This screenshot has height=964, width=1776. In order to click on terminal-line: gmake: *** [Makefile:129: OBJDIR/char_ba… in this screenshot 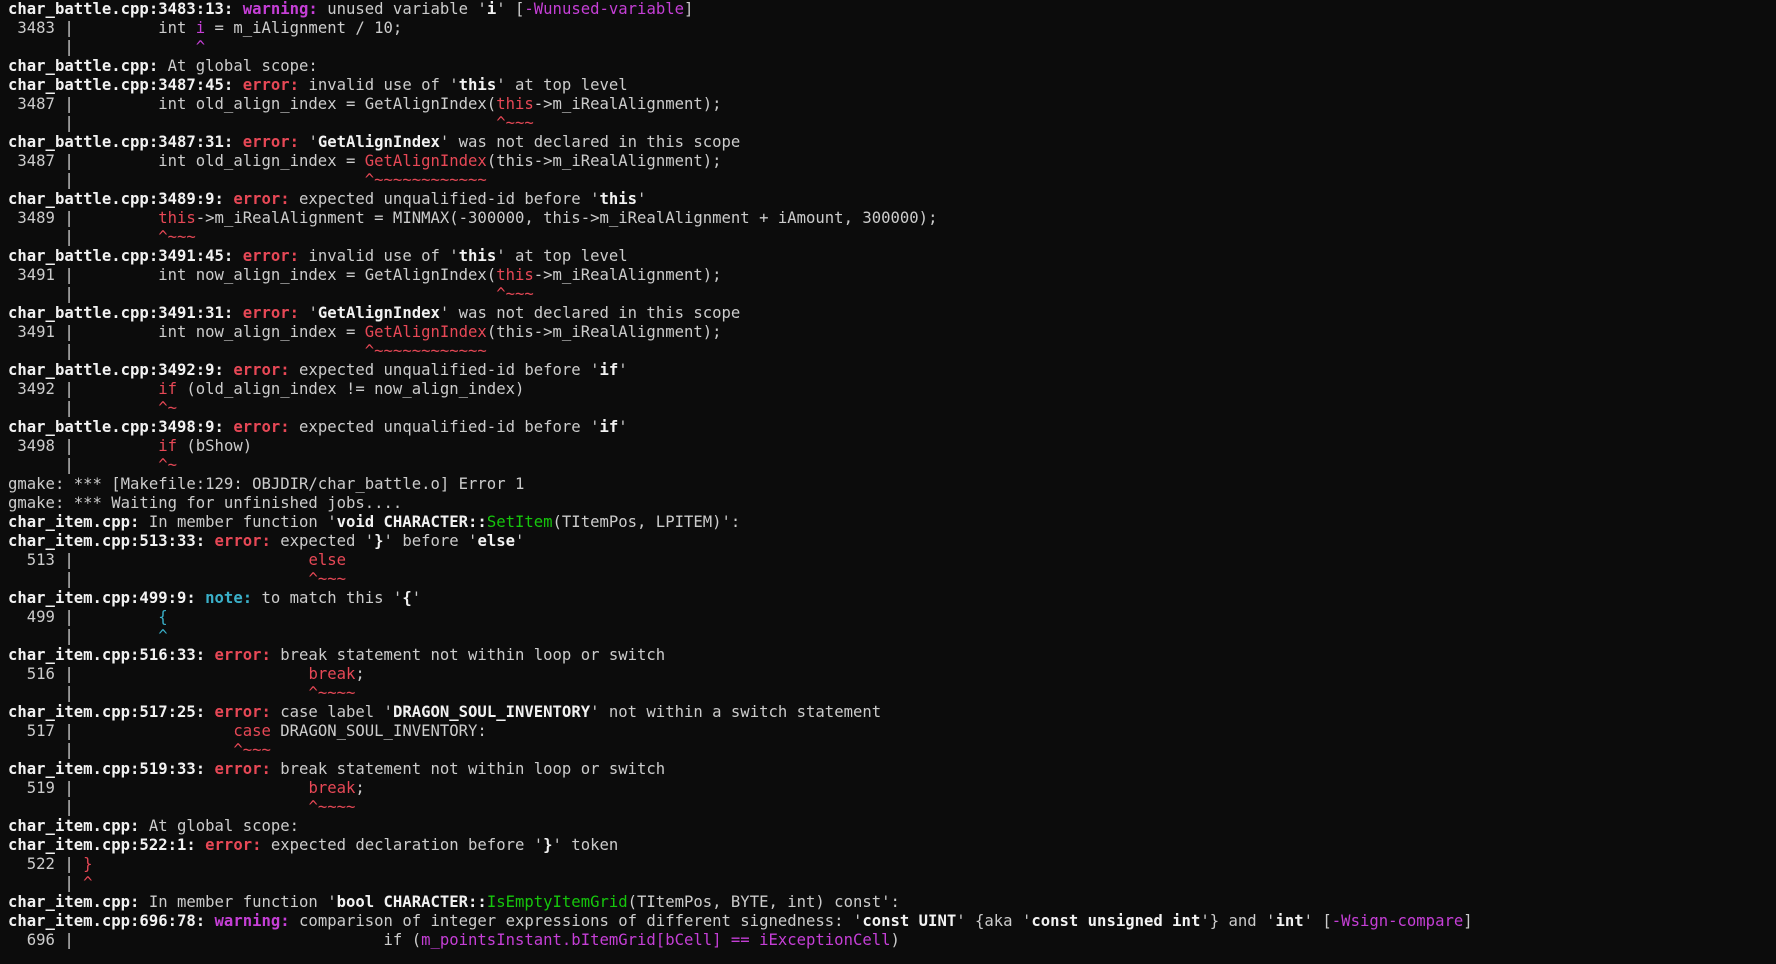, I will do `click(888, 484)`.